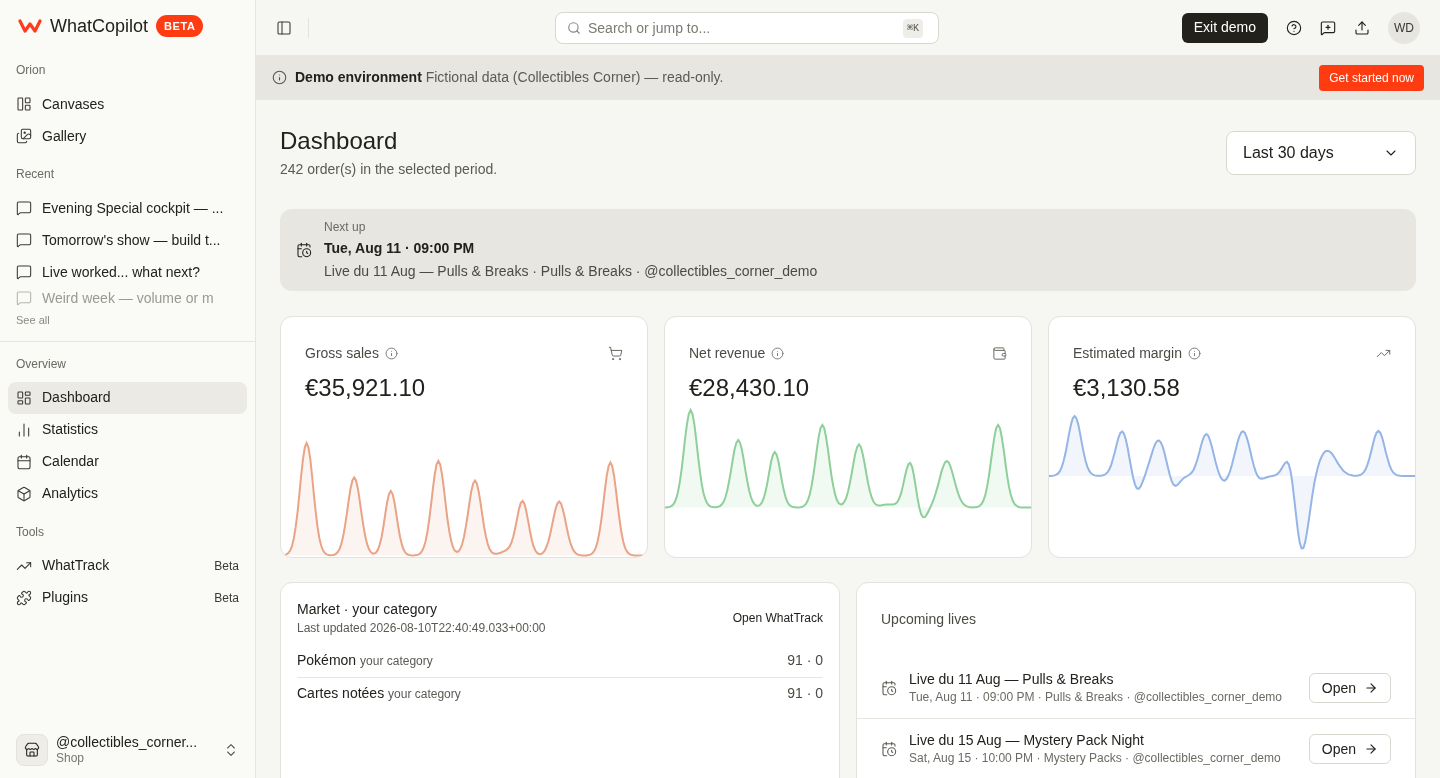  What do you see at coordinates (1321, 153) in the screenshot?
I see `period-select: Last 30 days` at bounding box center [1321, 153].